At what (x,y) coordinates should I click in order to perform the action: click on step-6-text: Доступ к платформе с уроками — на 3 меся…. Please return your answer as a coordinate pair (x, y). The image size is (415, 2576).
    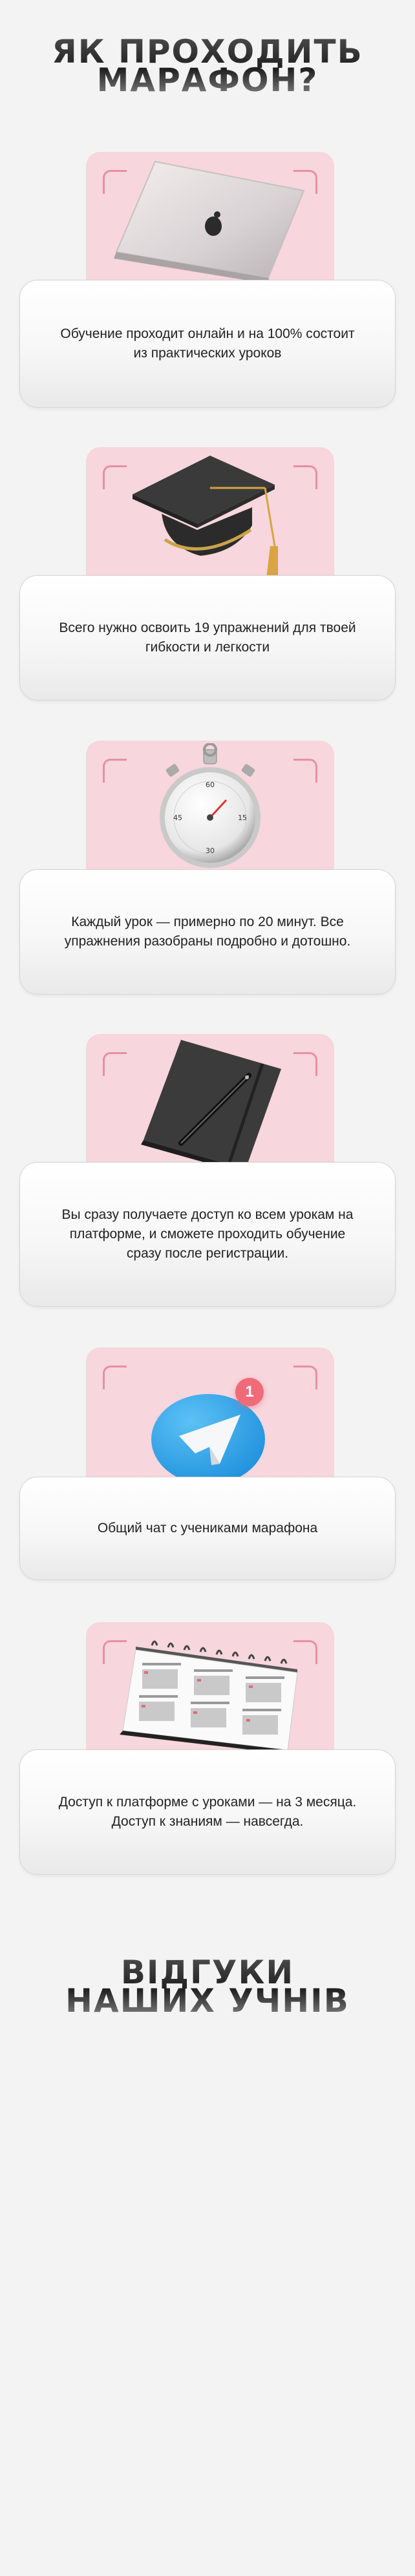
    Looking at the image, I should click on (207, 1812).